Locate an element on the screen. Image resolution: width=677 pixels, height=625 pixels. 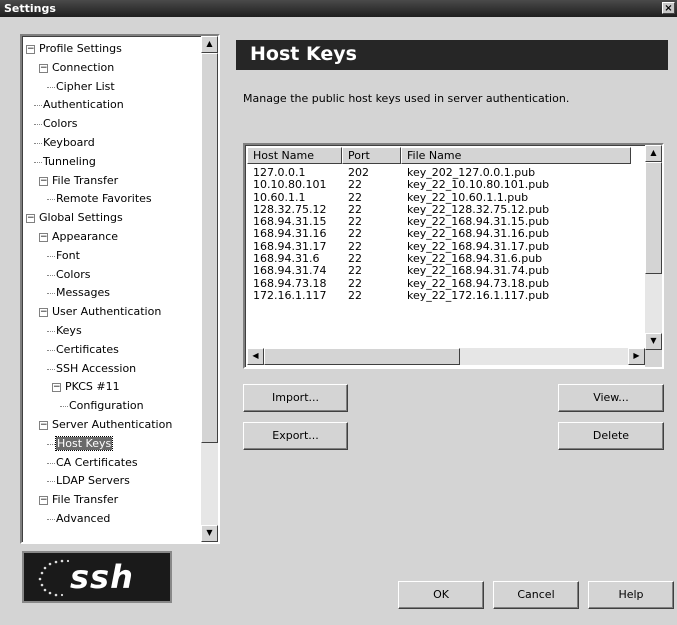
logo-dots-icon is located at coordinates (54, 578).